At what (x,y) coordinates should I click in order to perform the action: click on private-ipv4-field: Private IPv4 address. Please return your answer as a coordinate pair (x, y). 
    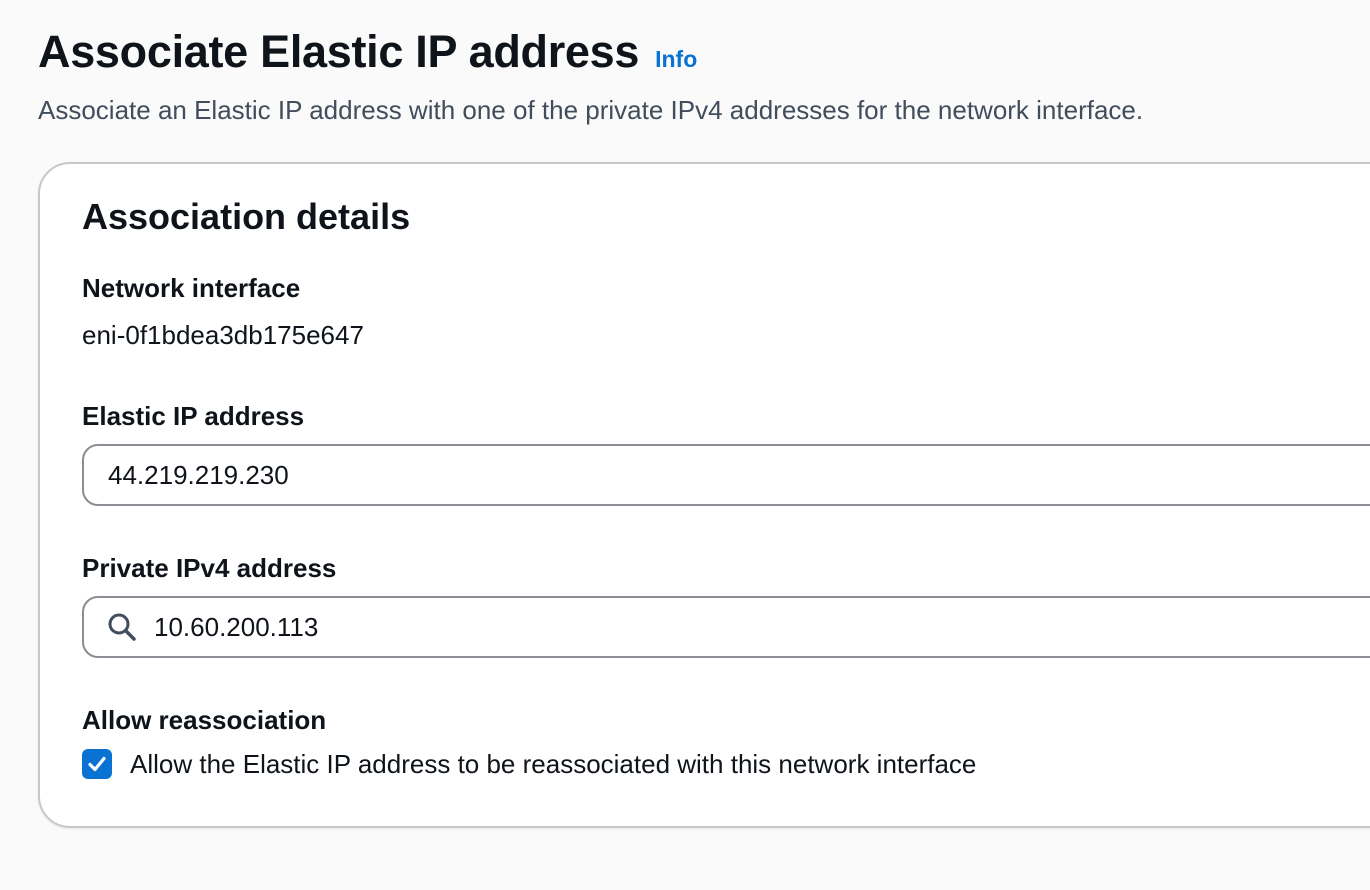
    Looking at the image, I should click on (726, 605).